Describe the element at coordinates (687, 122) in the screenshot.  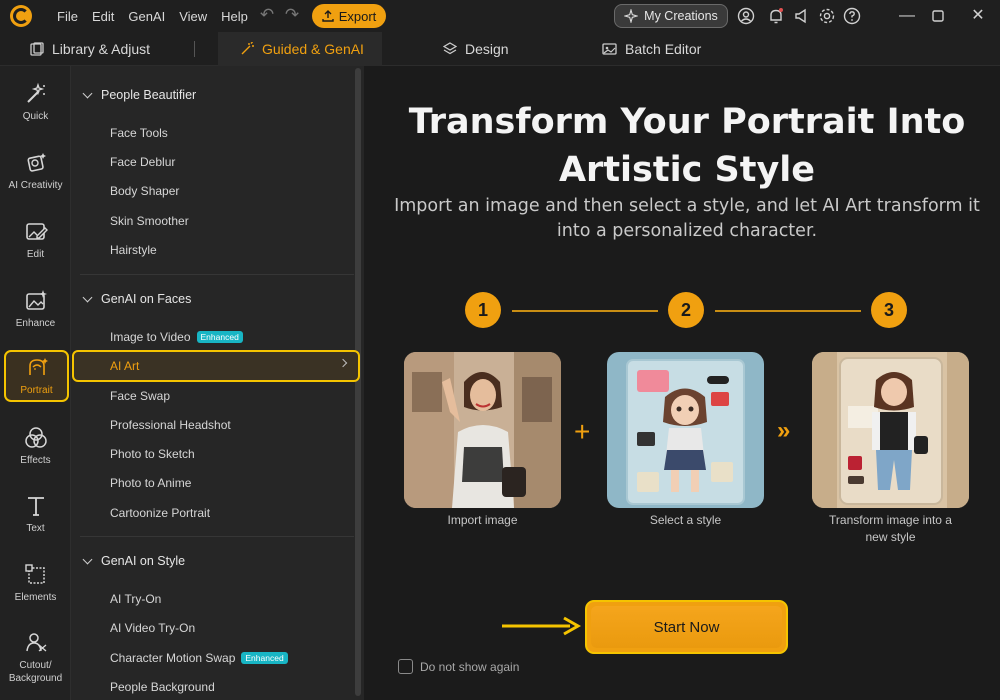
I see `title-line: Transform Your Portrait Into` at that location.